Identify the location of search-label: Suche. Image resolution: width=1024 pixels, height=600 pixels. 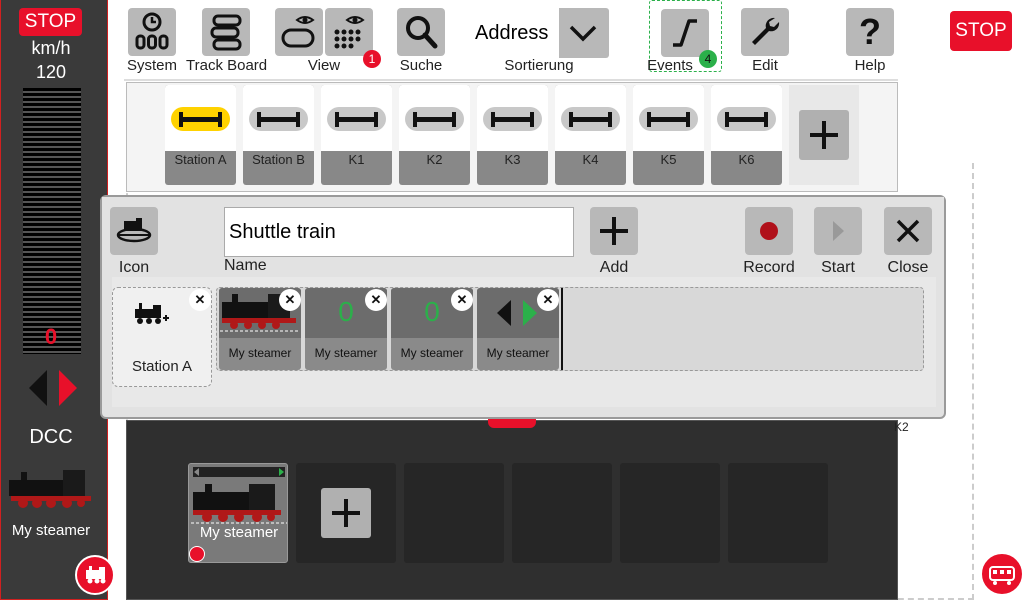
(421, 65).